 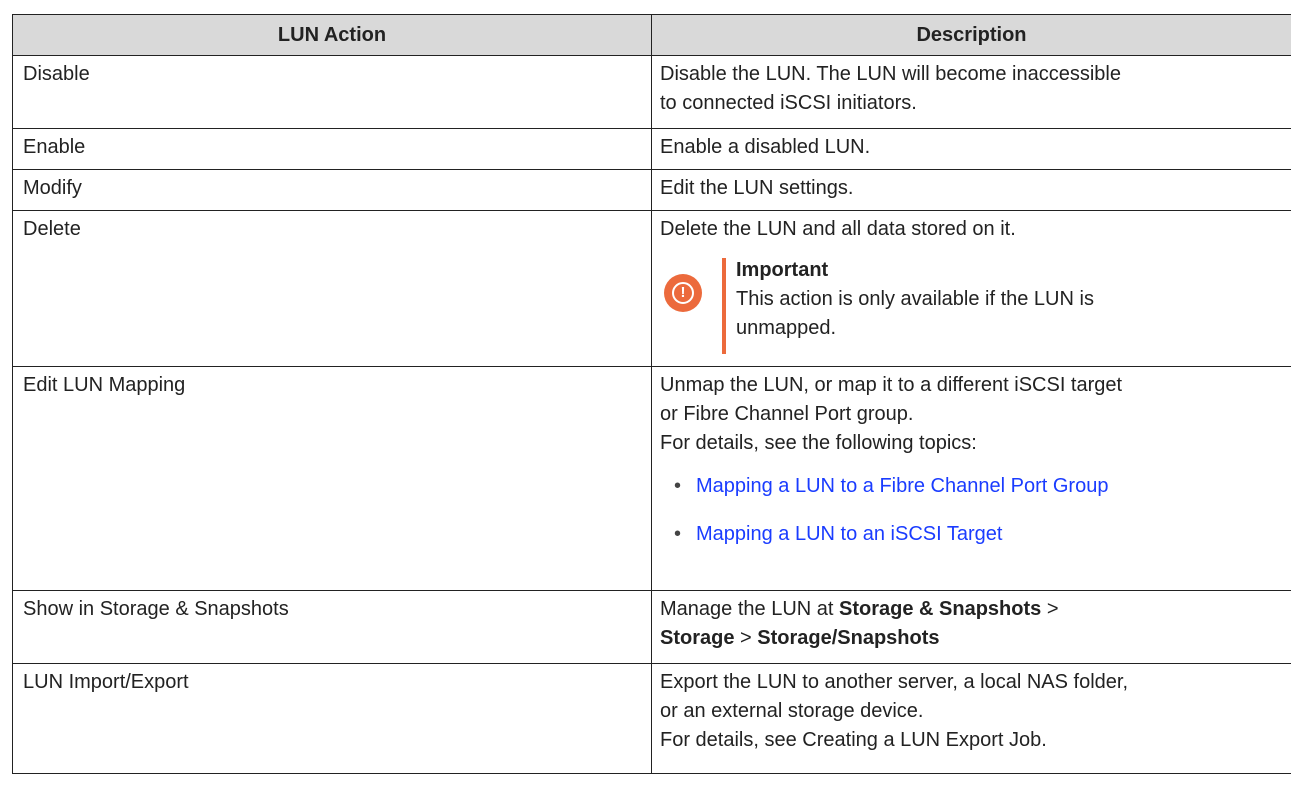 What do you see at coordinates (332, 149) in the screenshot?
I see `action-cell: Enable` at bounding box center [332, 149].